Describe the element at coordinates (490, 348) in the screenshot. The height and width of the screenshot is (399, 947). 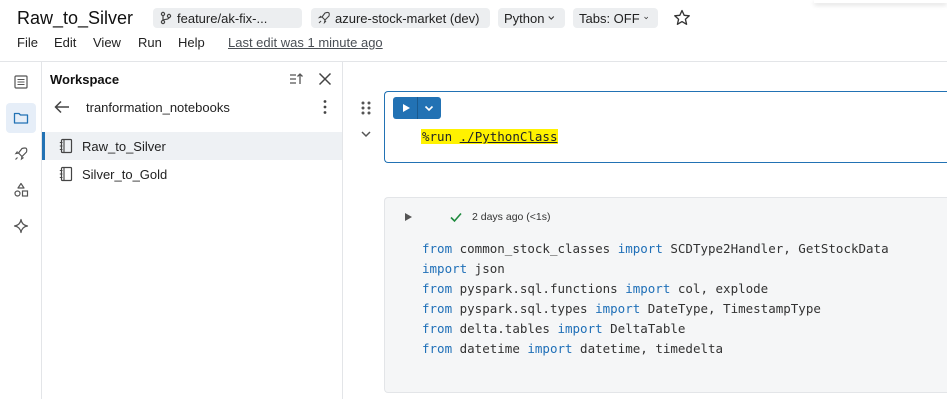
I see `code-text: datetime` at that location.